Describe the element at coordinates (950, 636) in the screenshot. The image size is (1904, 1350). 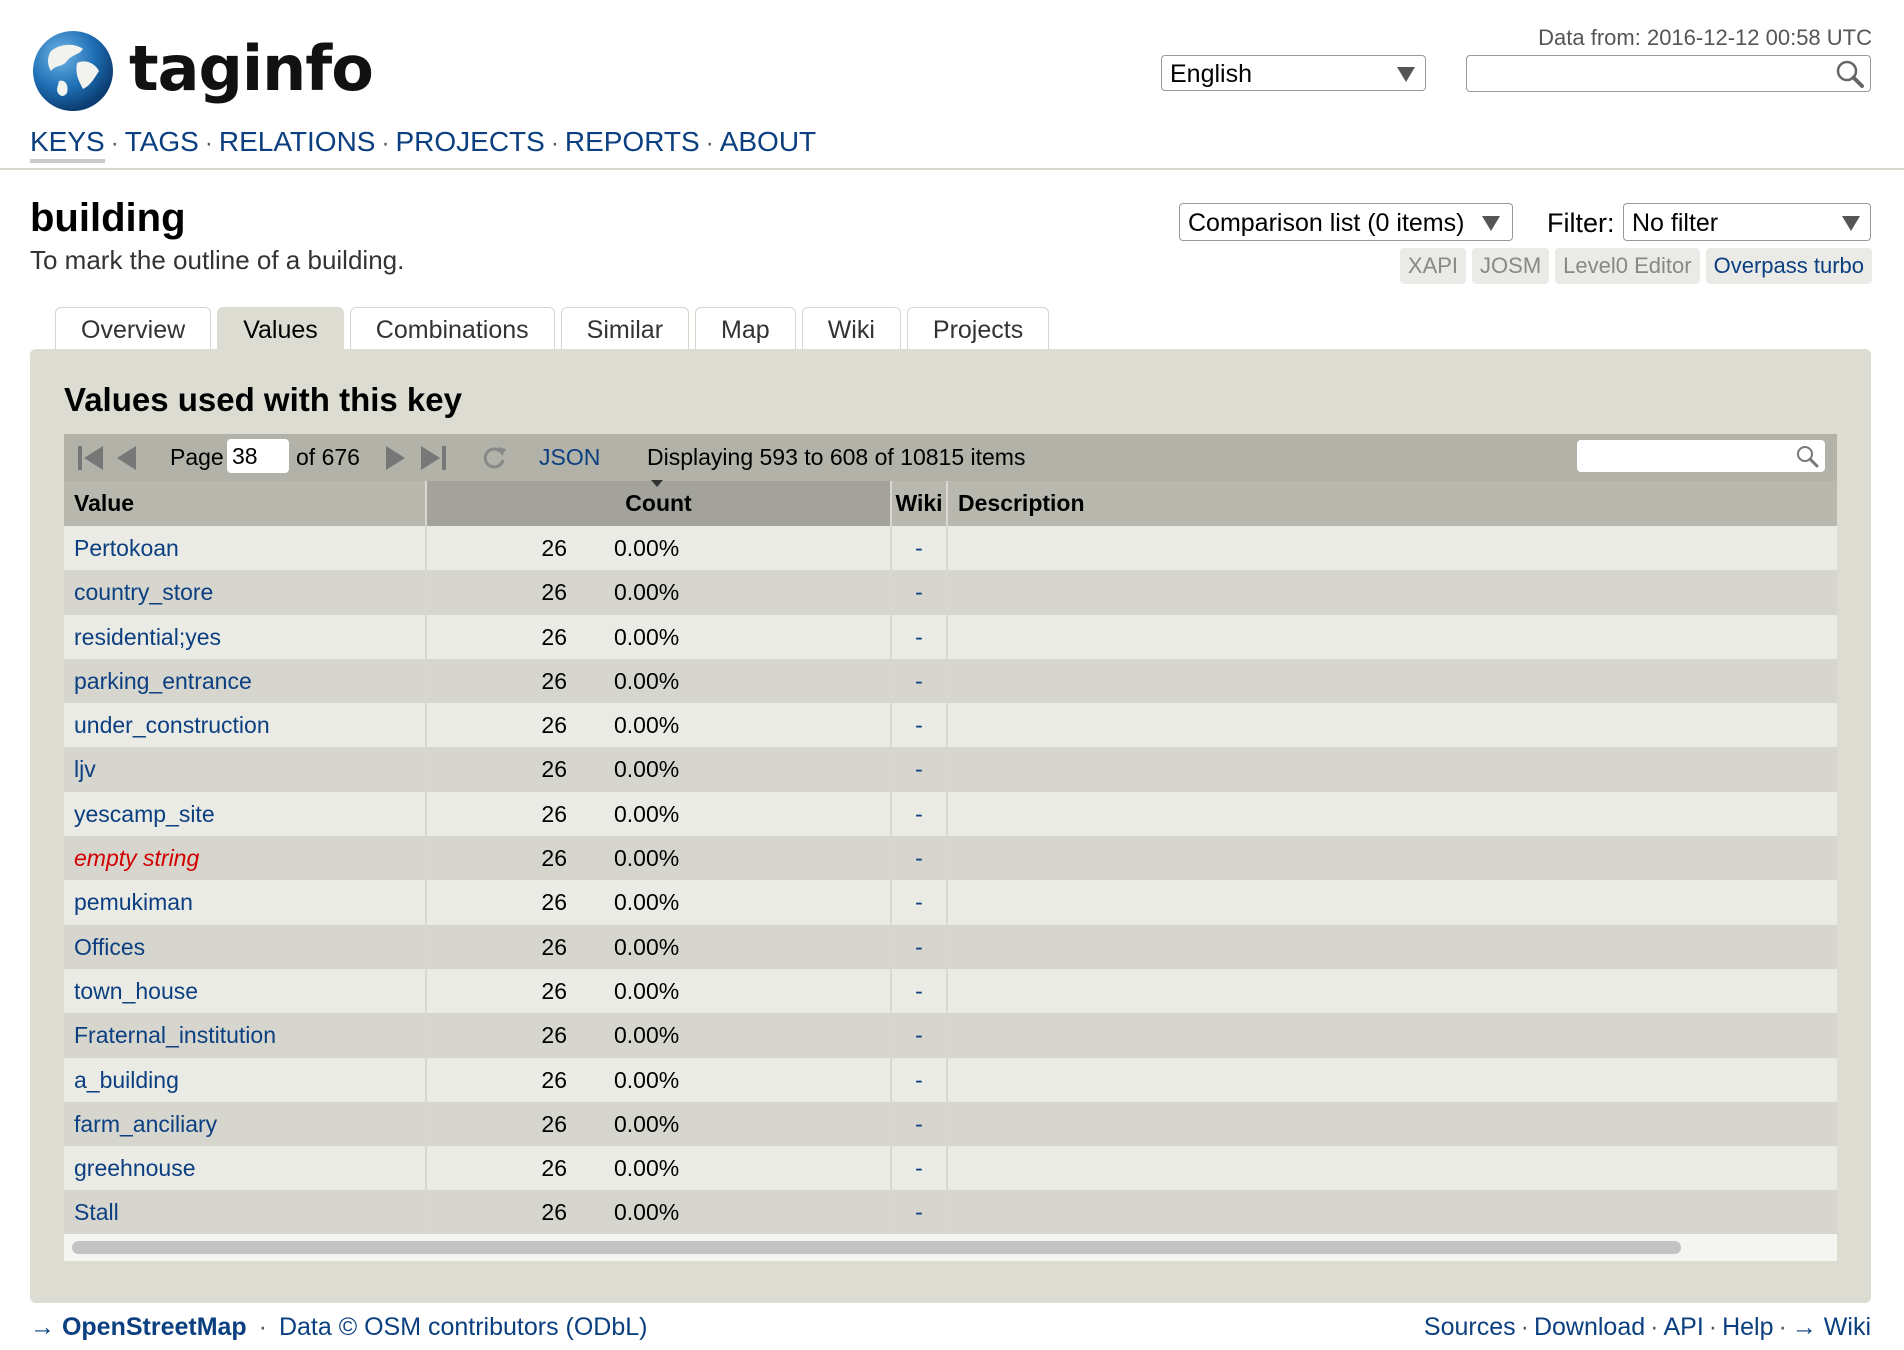
I see `table-row: residential;yes 26 0.00% -` at that location.